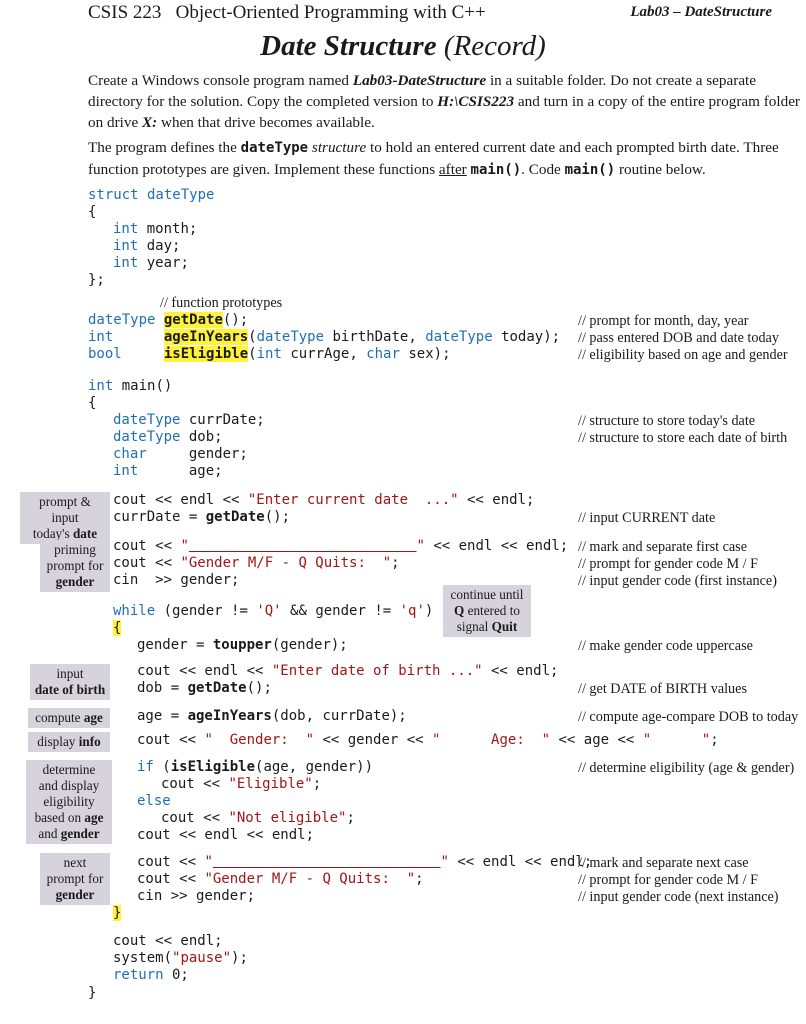 Image resolution: width=806 pixels, height=1024 pixels. I want to click on code-text: main(), so click(143, 386).